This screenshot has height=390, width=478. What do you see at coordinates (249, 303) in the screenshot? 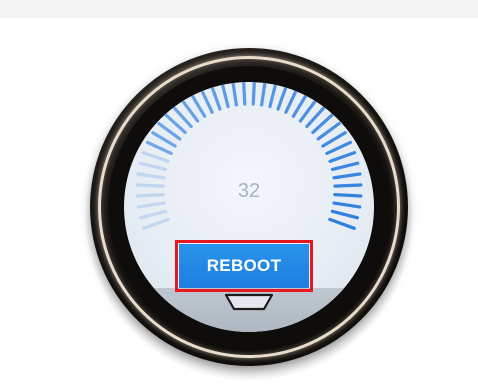
I see `chevron-tab-icon` at bounding box center [249, 303].